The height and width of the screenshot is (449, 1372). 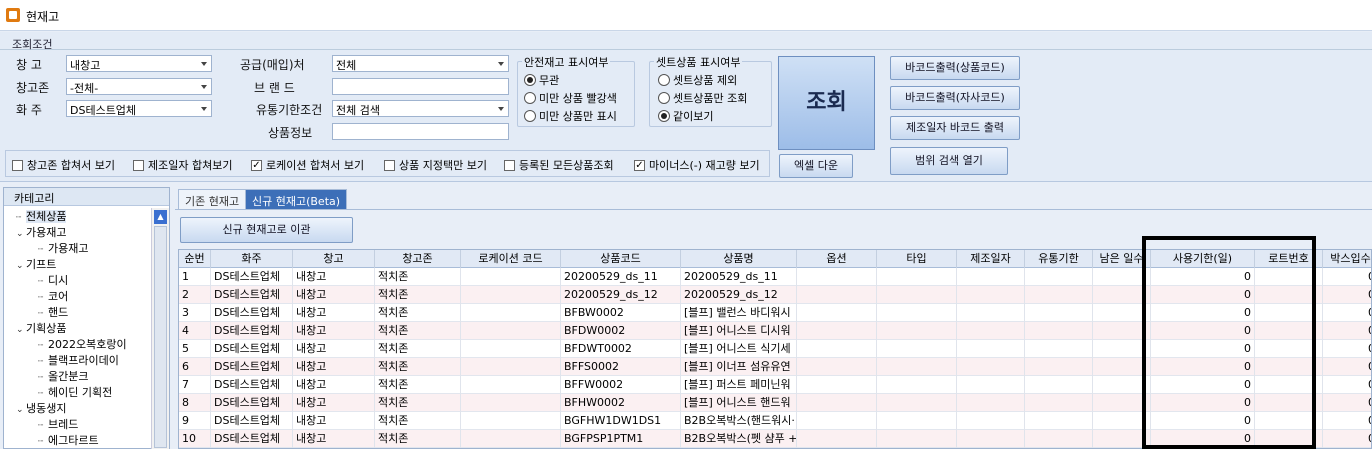 I want to click on set-radio-only: 셋트상품만 조회, so click(x=702, y=98).